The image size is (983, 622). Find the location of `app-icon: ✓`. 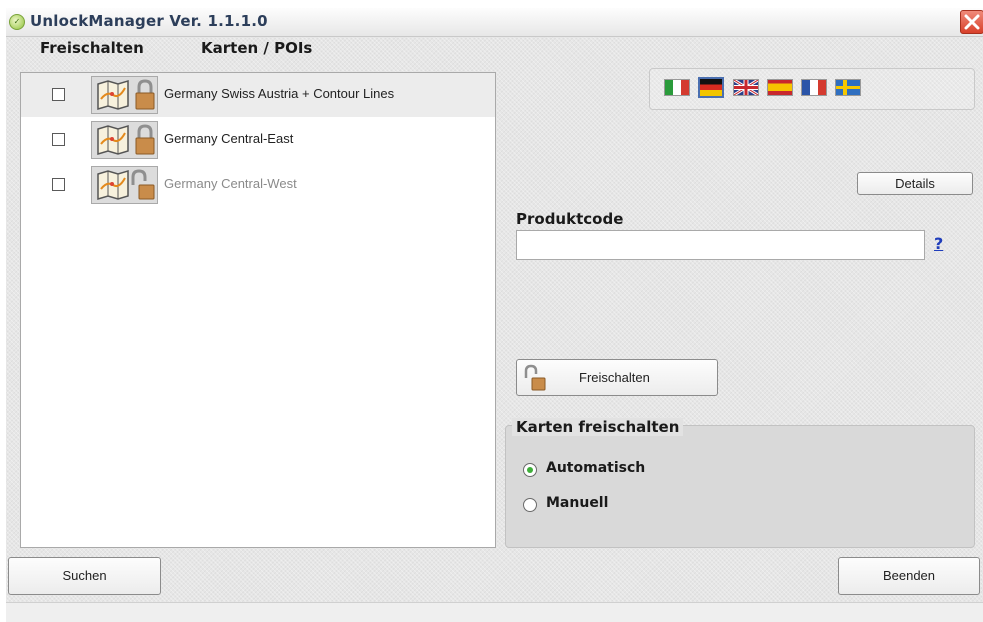

app-icon: ✓ is located at coordinates (17, 22).